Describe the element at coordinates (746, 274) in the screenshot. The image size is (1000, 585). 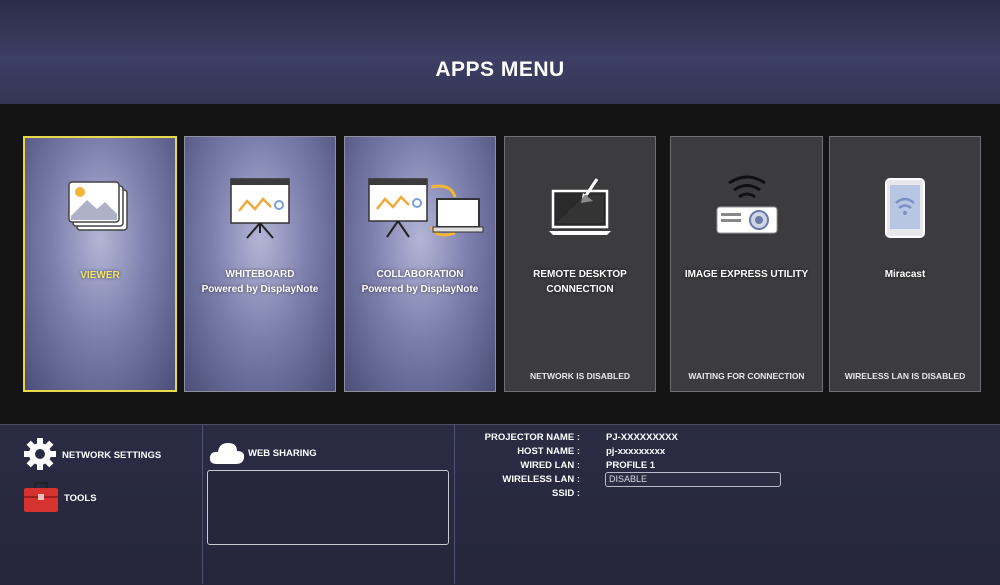
I see `app-label: IMAGE EXPRESS UTILITY` at that location.